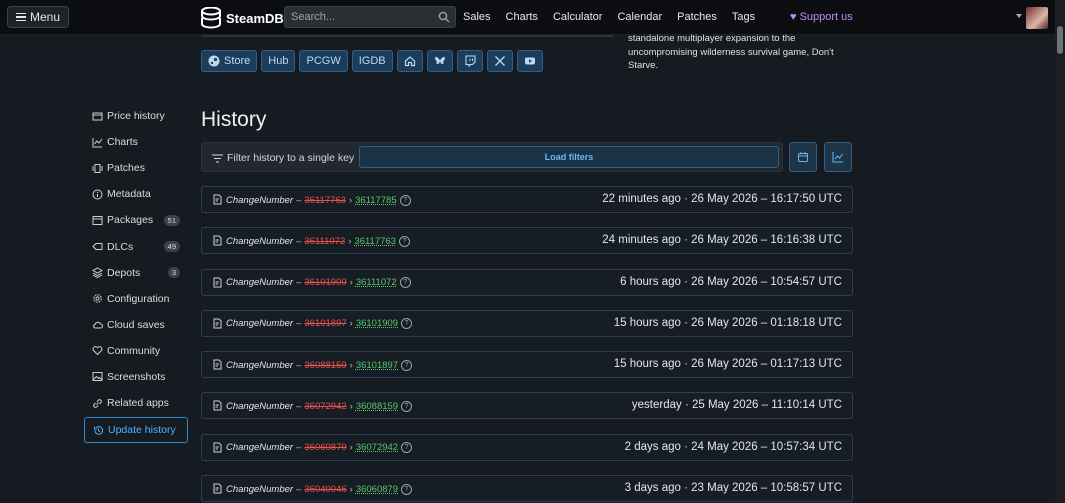 The width and height of the screenshot is (1065, 503). I want to click on sidebar-item-charts: Charts, so click(136, 142).